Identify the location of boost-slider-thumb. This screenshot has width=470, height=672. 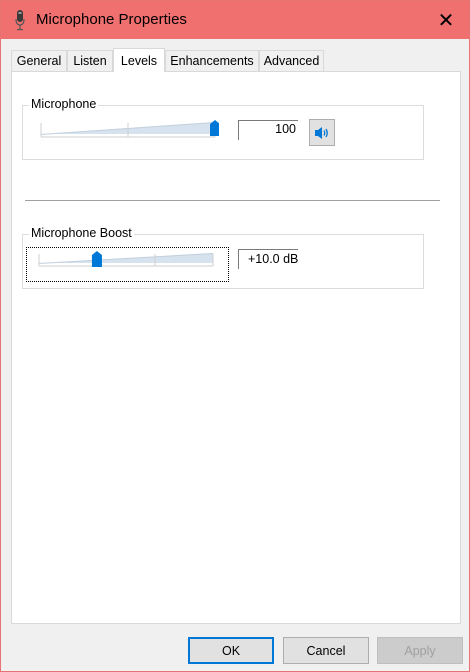
(96, 259).